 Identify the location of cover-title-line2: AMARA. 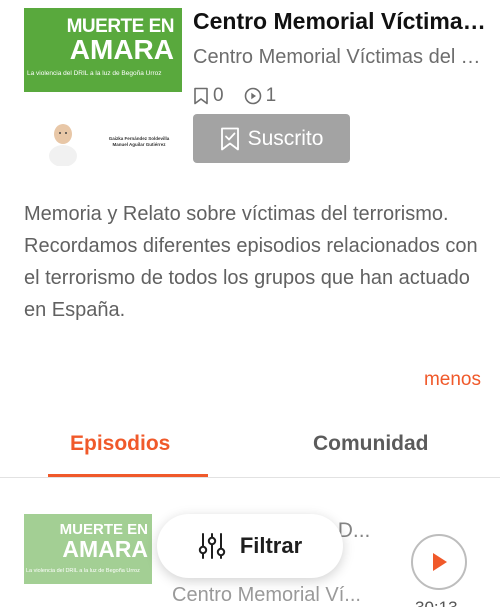
(121, 49).